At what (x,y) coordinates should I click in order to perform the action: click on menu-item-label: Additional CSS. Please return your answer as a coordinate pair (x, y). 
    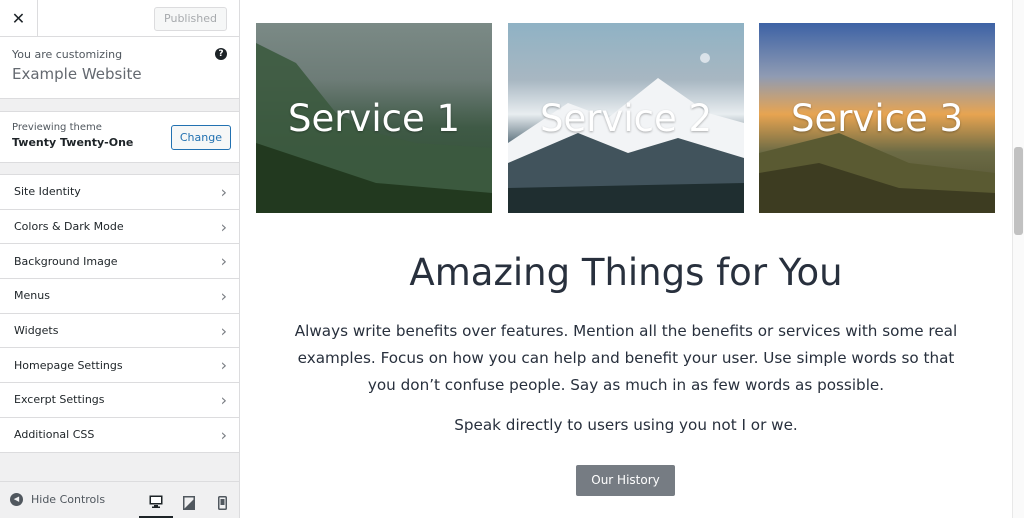
    Looking at the image, I should click on (54, 435).